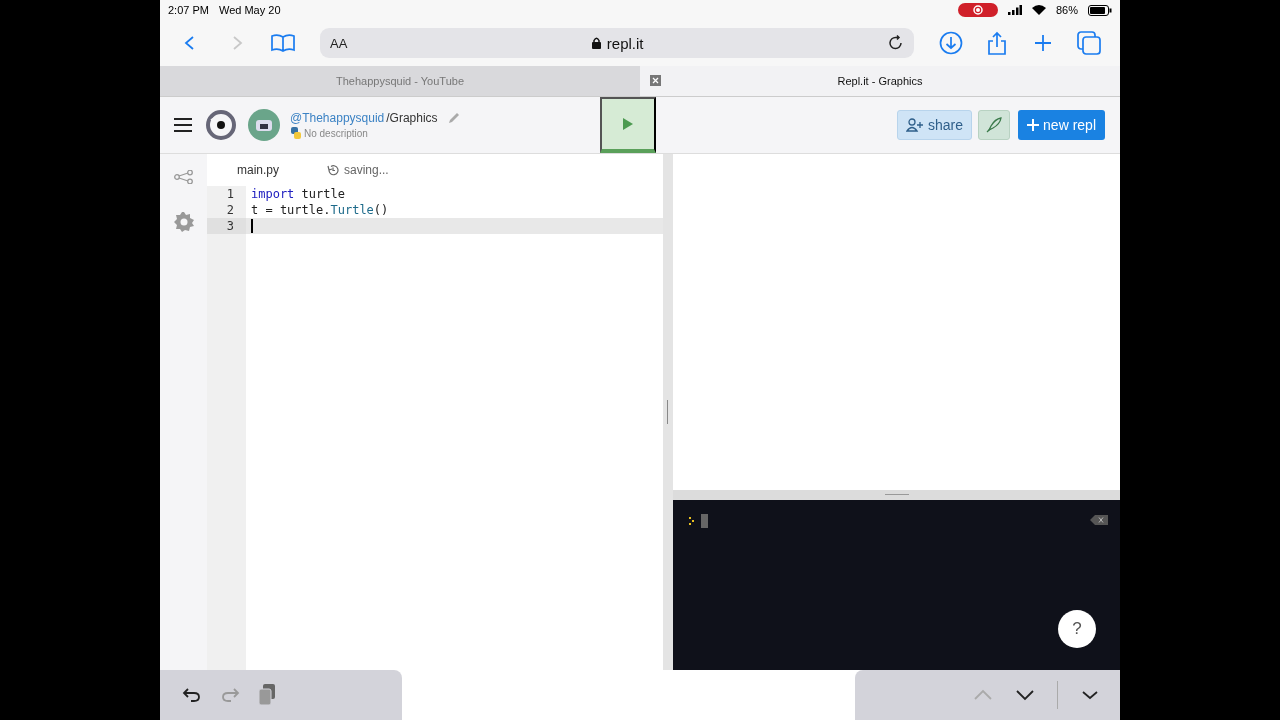 The width and height of the screenshot is (1280, 720). Describe the element at coordinates (258, 170) in the screenshot. I see `file-tab: main.py` at that location.